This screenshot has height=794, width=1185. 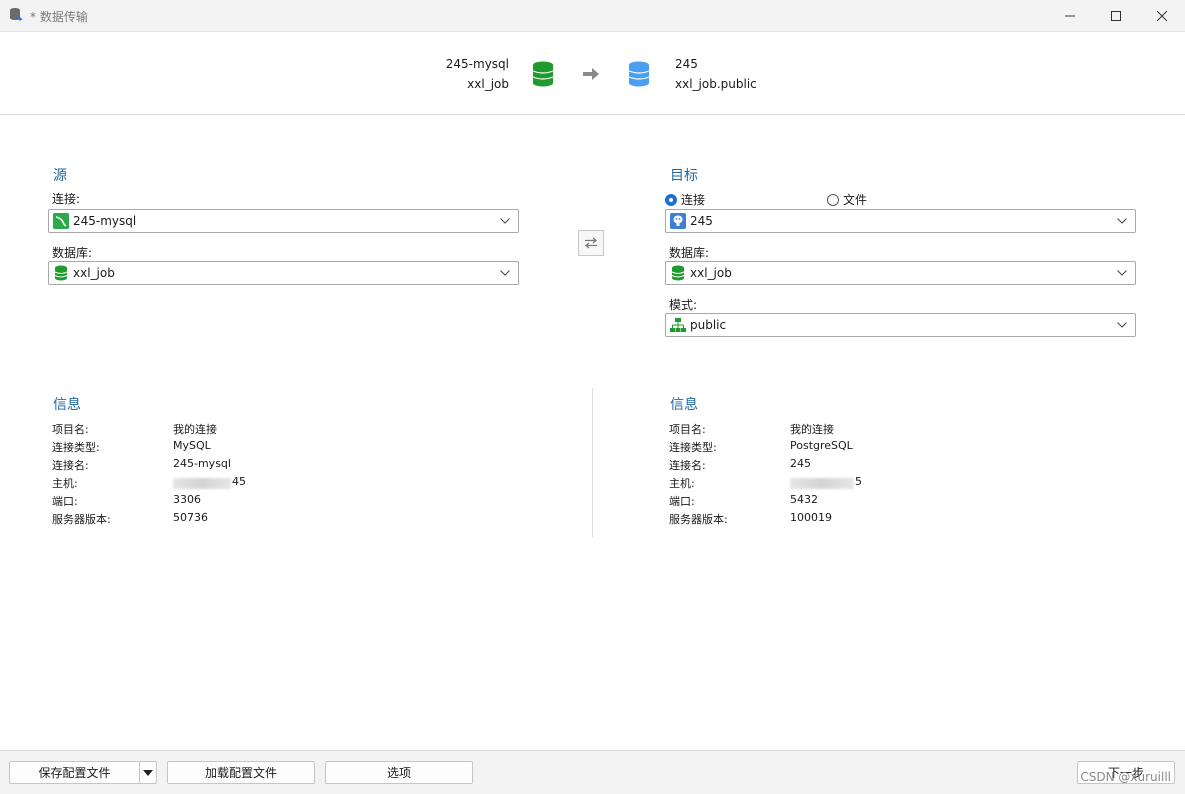 What do you see at coordinates (399, 772) in the screenshot?
I see `options-button: 选项` at bounding box center [399, 772].